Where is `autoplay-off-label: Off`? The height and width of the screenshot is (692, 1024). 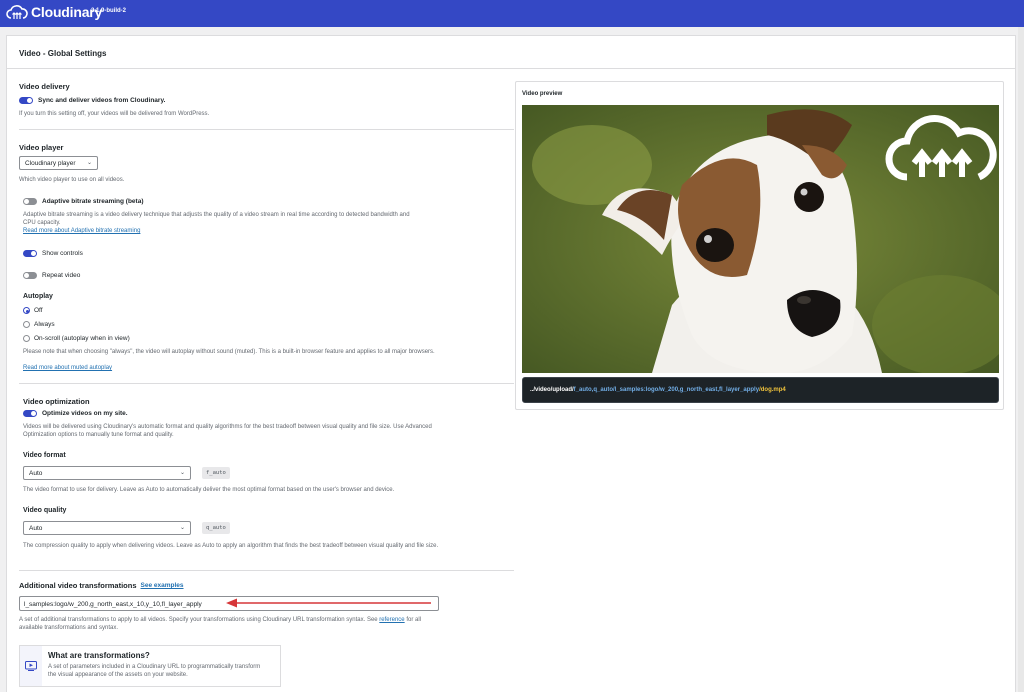 autoplay-off-label: Off is located at coordinates (38, 310).